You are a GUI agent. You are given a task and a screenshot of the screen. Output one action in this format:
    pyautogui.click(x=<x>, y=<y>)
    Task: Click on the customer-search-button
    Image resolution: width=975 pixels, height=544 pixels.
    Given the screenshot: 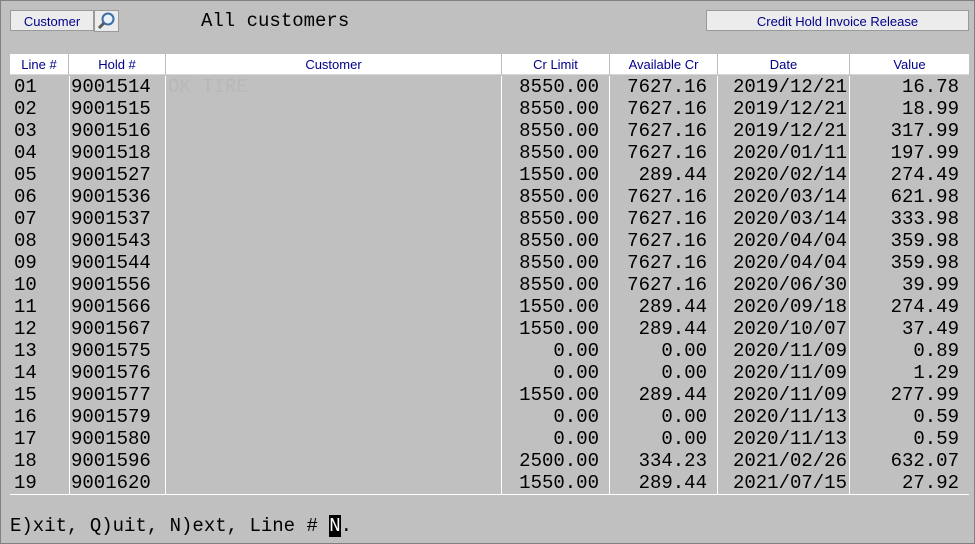 What is the action you would take?
    pyautogui.click(x=106, y=21)
    